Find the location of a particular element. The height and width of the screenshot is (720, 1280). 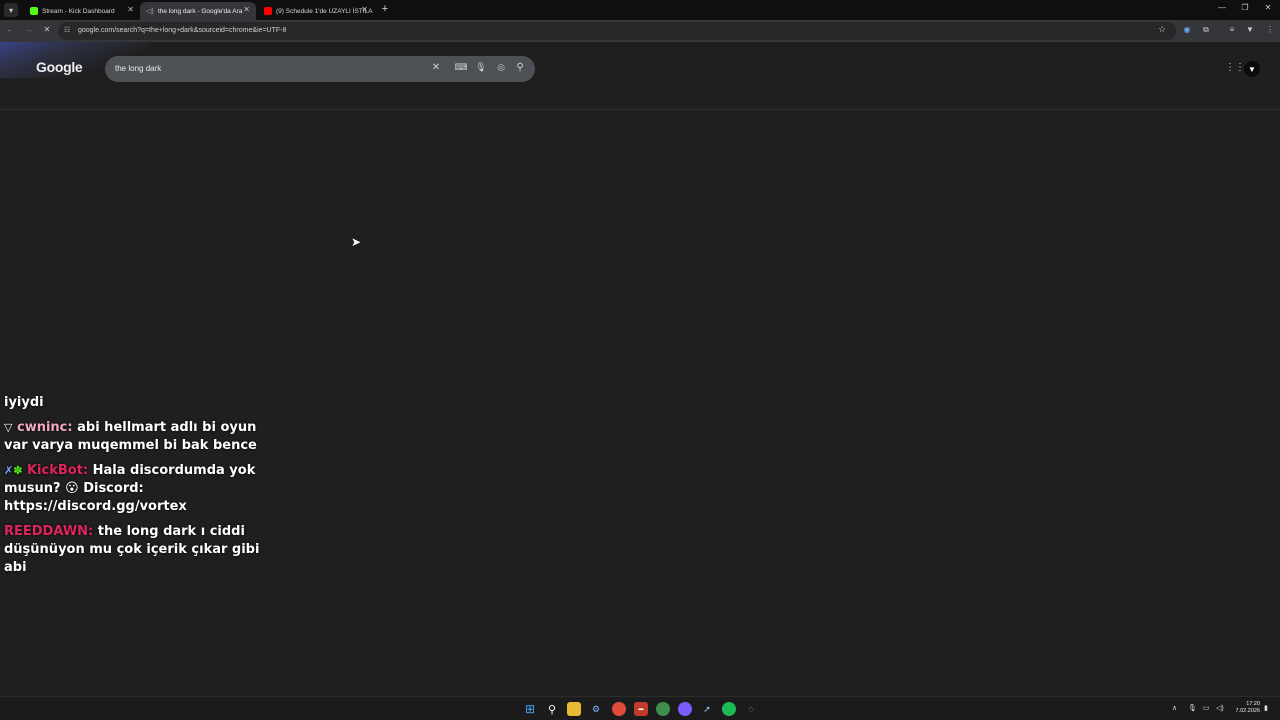

app-icon: ▬ is located at coordinates (641, 709).